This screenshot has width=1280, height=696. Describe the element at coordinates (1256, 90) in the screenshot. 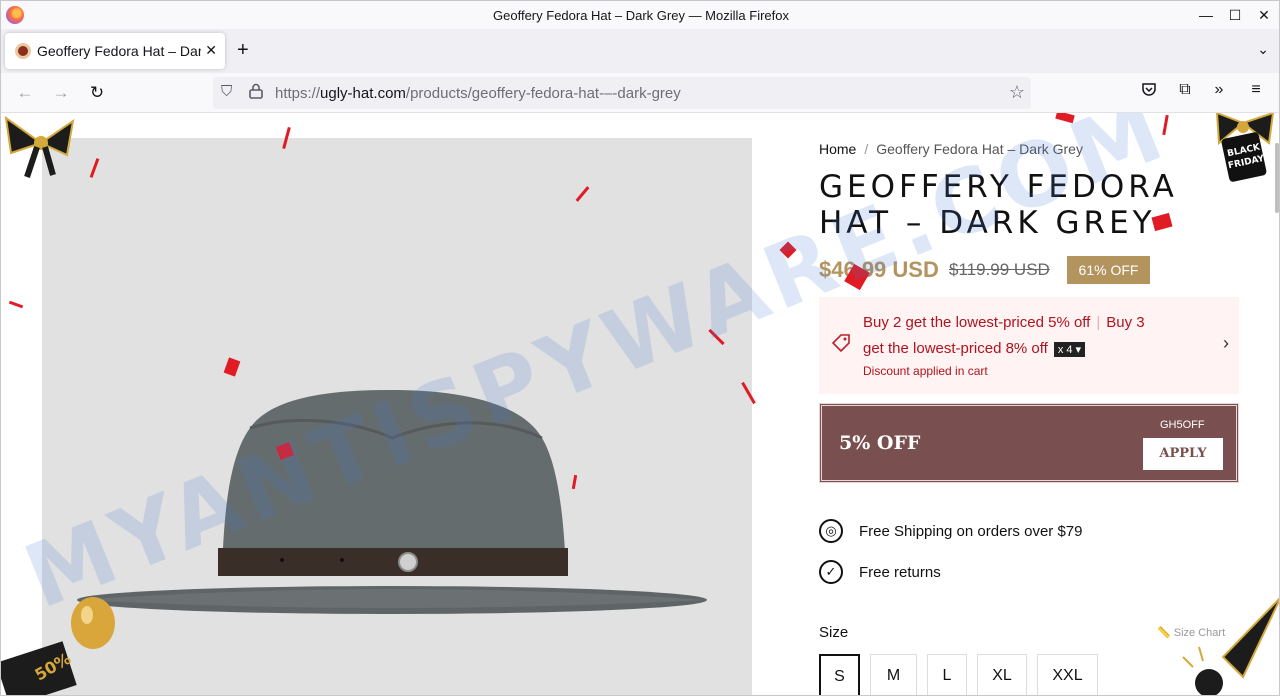

I see `app-menu-icon: ≡` at that location.